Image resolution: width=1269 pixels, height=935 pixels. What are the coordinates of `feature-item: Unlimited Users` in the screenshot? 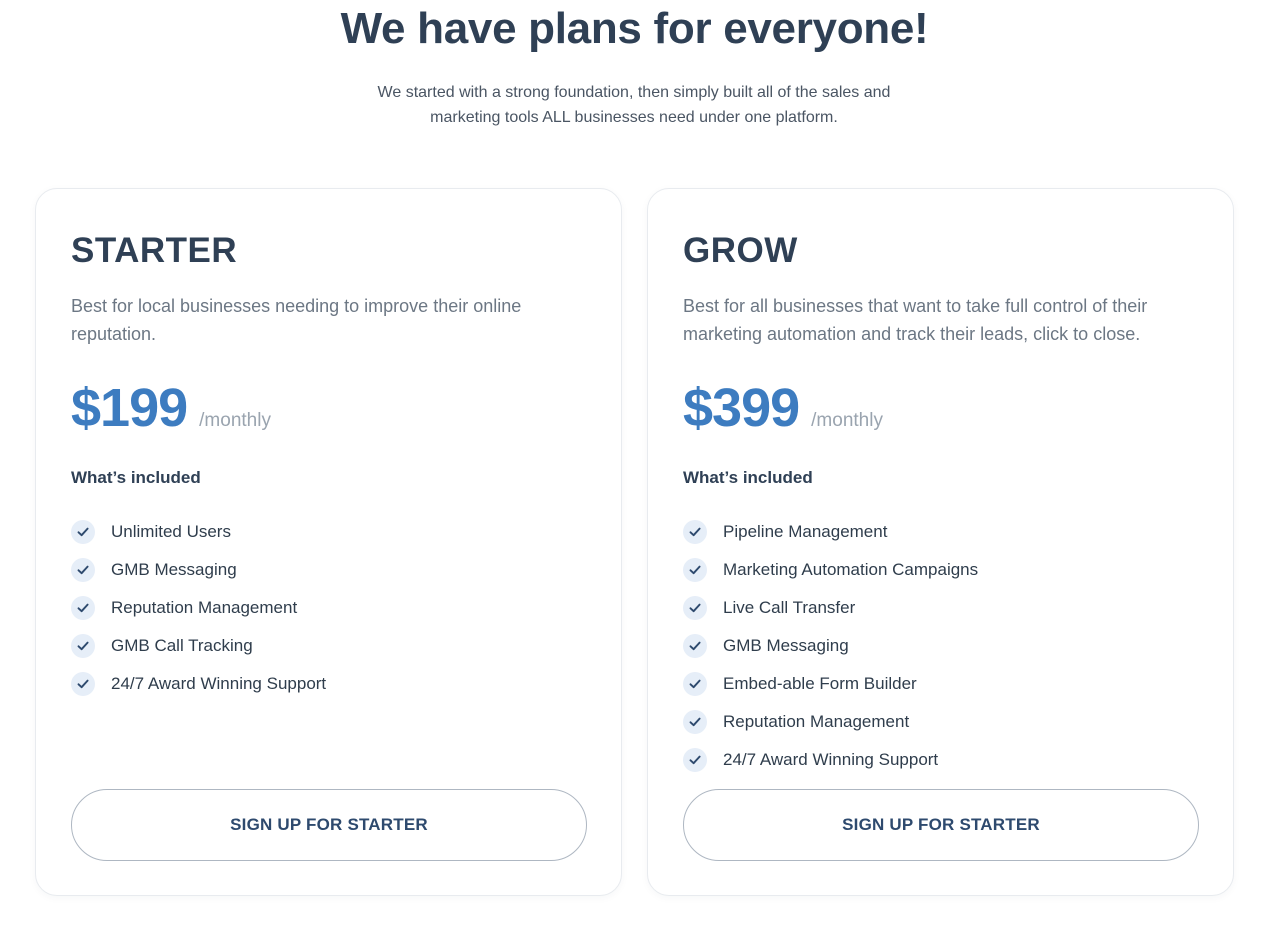 It's located at (198, 532).